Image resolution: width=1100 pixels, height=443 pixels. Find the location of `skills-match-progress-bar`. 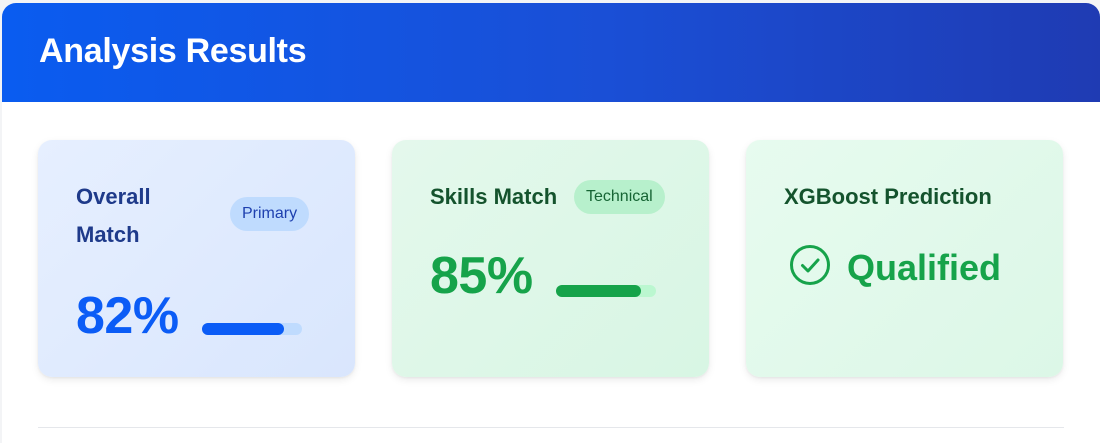

skills-match-progress-bar is located at coordinates (606, 291).